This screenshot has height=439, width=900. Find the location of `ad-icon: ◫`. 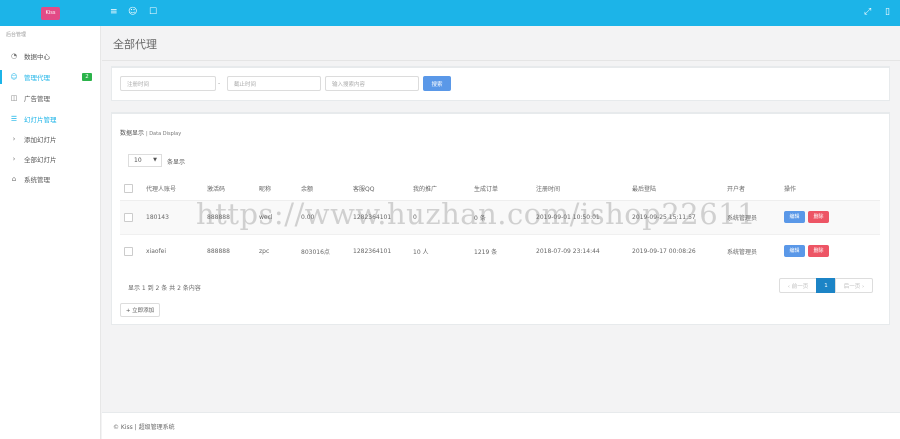

ad-icon: ◫ is located at coordinates (14, 98).